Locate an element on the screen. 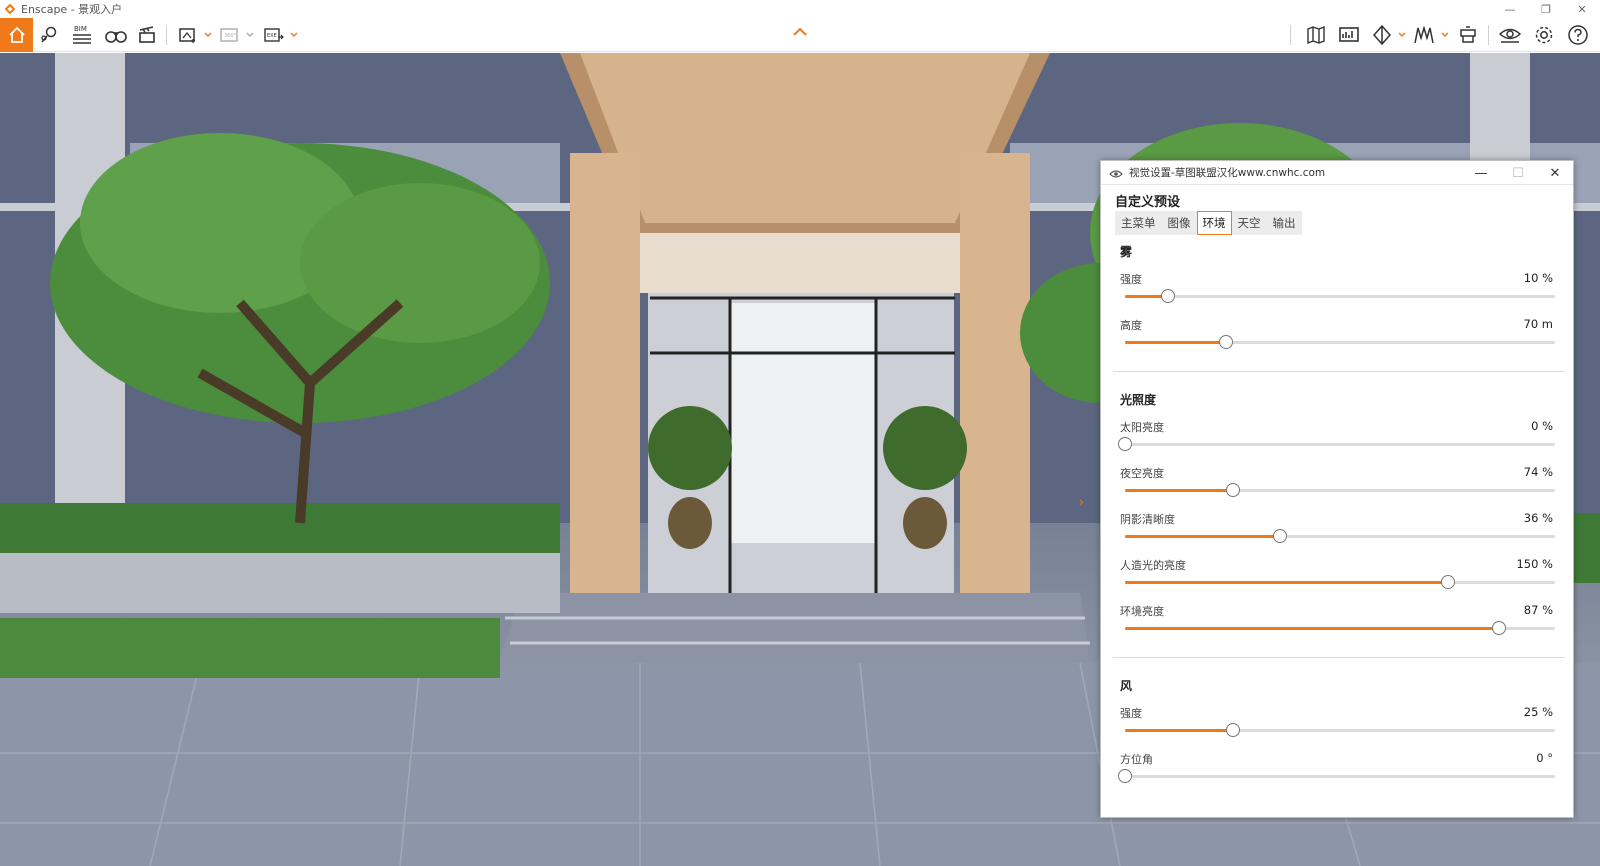 This screenshot has height=866, width=1600. fog-intensity-slider is located at coordinates (1340, 296).